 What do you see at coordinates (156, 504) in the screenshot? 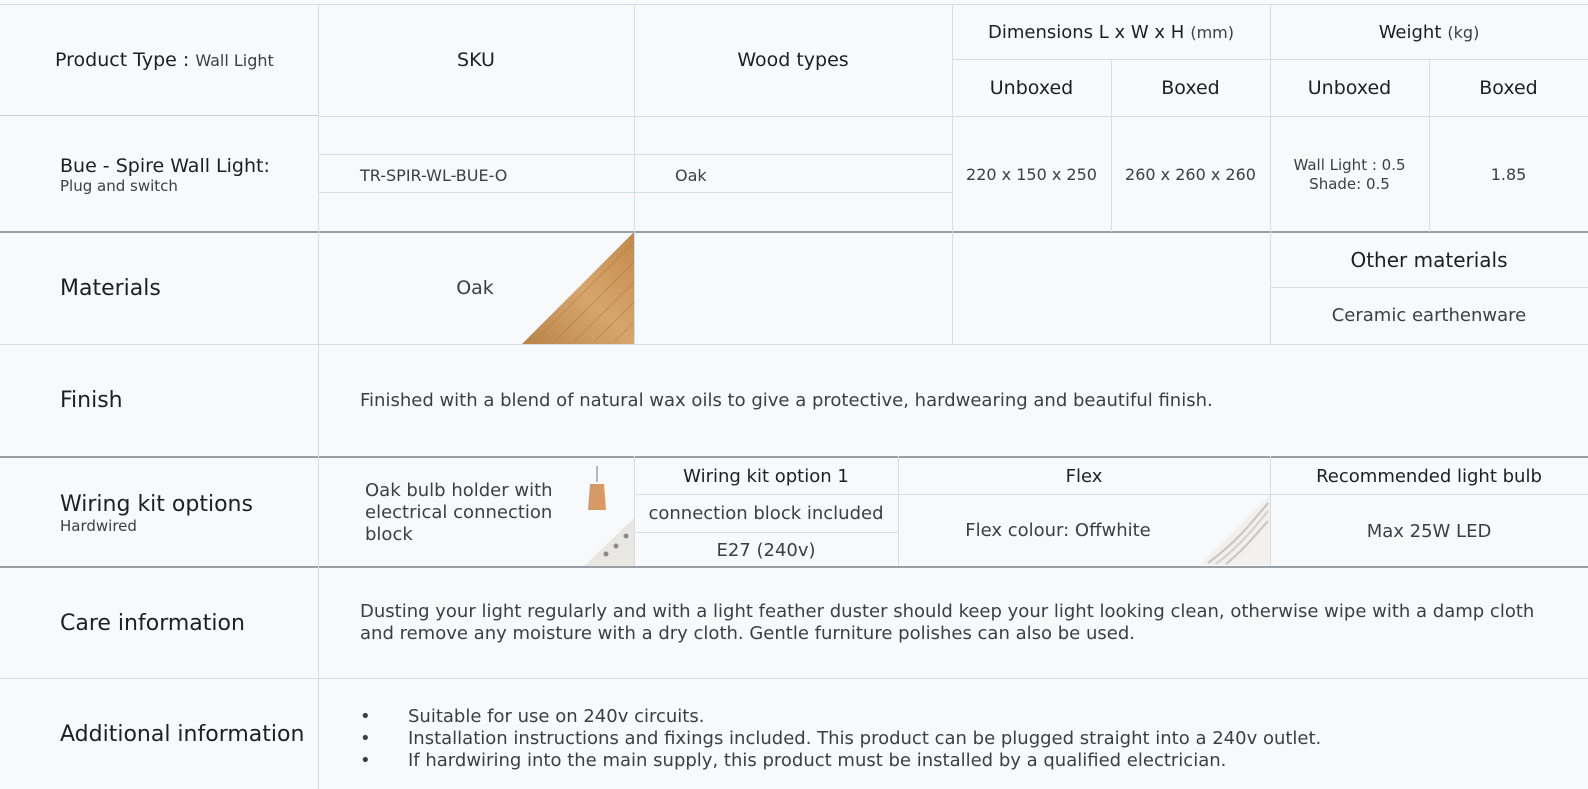
I see `wiring-label: Wiring kit options` at bounding box center [156, 504].